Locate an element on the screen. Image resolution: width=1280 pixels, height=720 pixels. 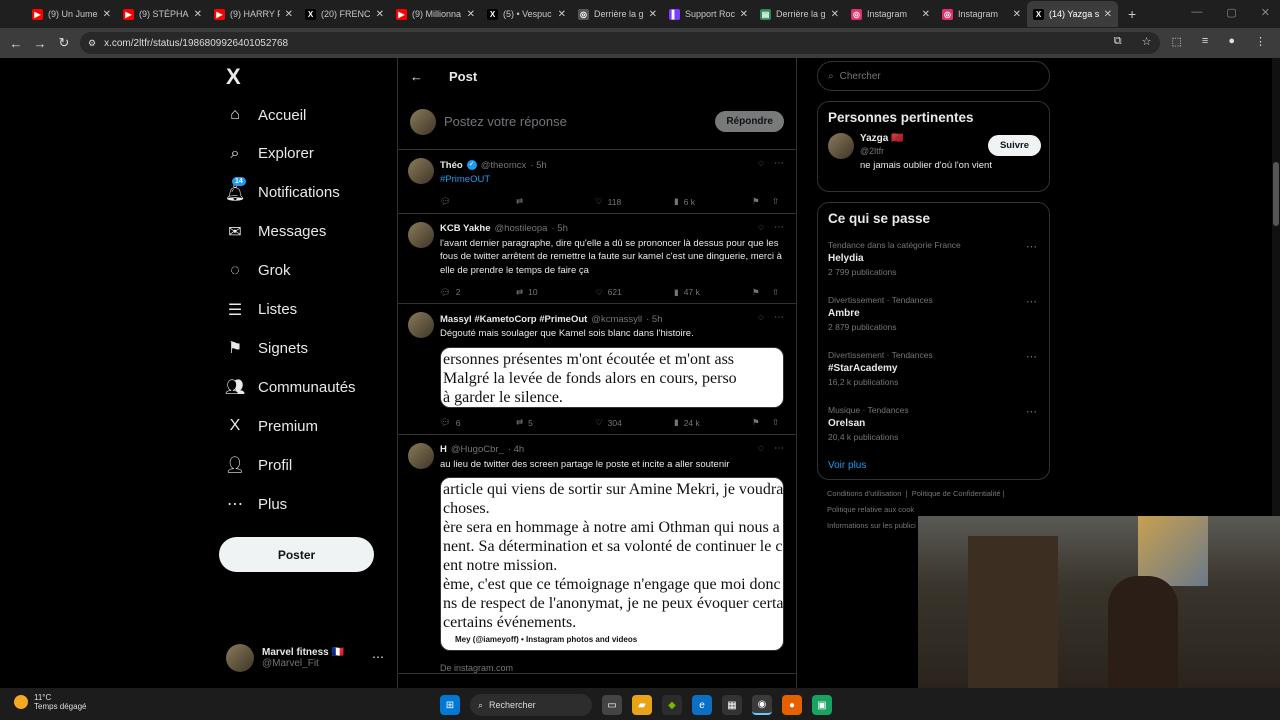
browser-tab: ▶ (9) HARRY P ✕ is located at coordinates (253, 14).